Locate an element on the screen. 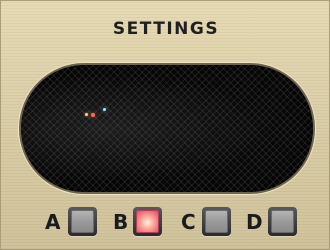 The width and height of the screenshot is (330, 250). led-glow-amber is located at coordinates (86, 114).